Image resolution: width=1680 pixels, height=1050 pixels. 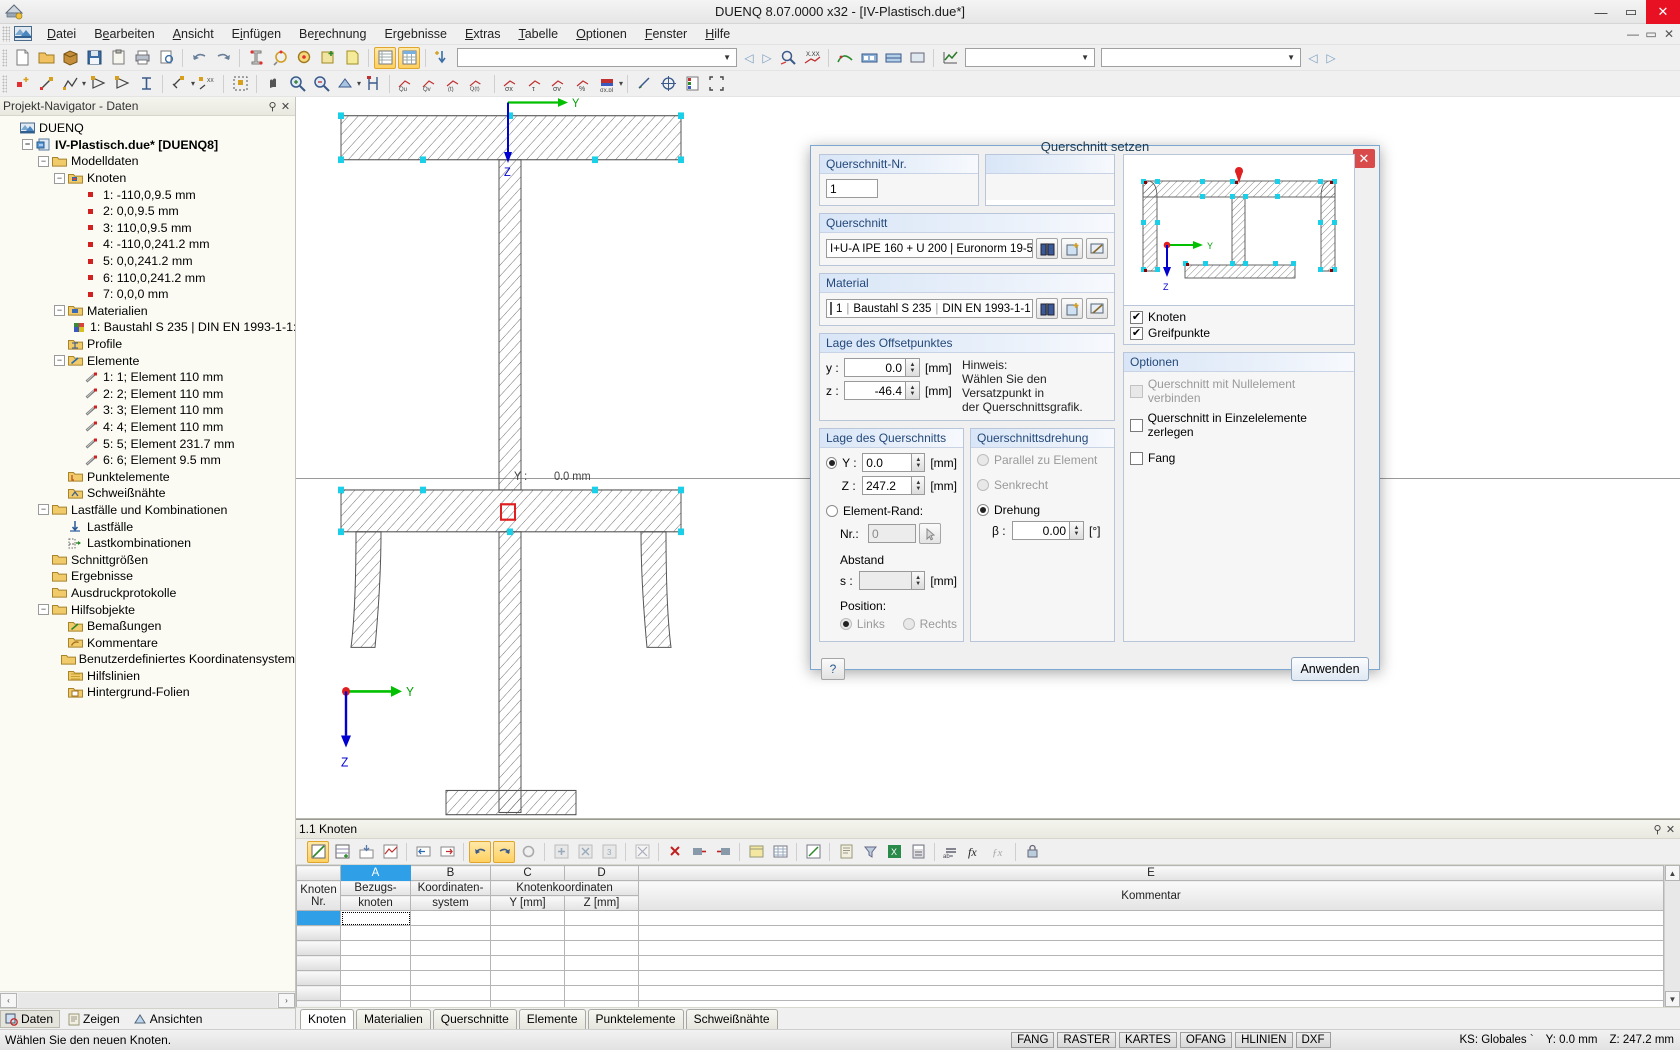 I want to click on close-icon: ✕, so click(x=285, y=106).